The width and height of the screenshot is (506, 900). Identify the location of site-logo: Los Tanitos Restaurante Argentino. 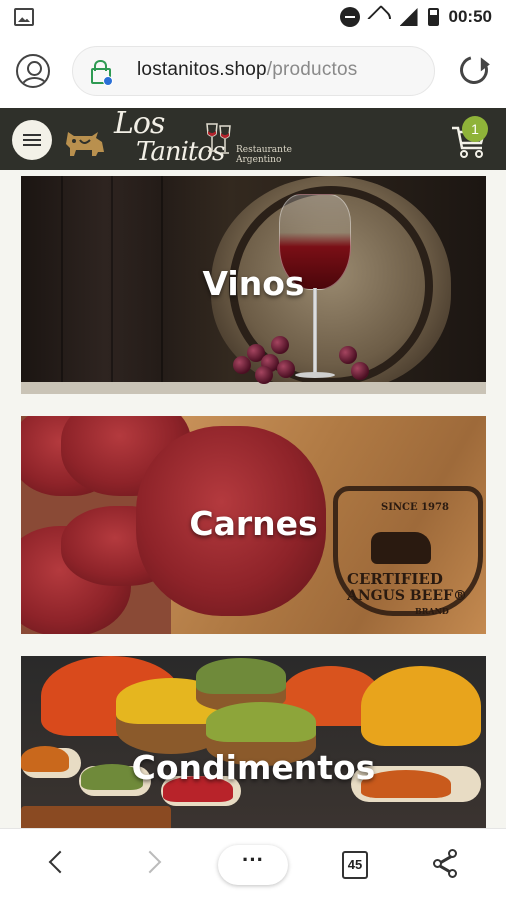
(197, 138).